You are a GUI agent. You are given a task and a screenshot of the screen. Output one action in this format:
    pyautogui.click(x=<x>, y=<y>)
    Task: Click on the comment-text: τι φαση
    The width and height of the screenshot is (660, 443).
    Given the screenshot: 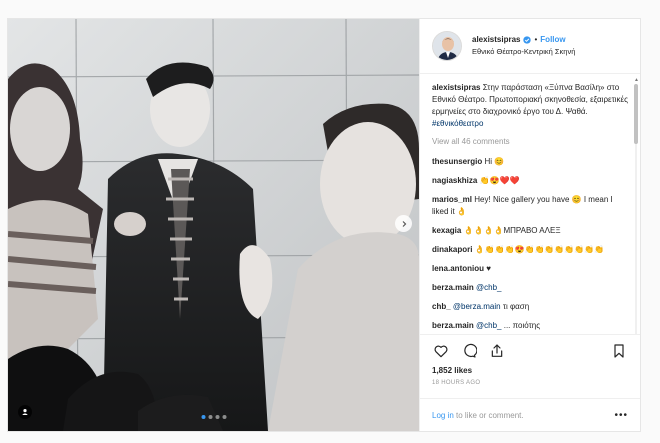 What is the action you would take?
    pyautogui.click(x=515, y=306)
    